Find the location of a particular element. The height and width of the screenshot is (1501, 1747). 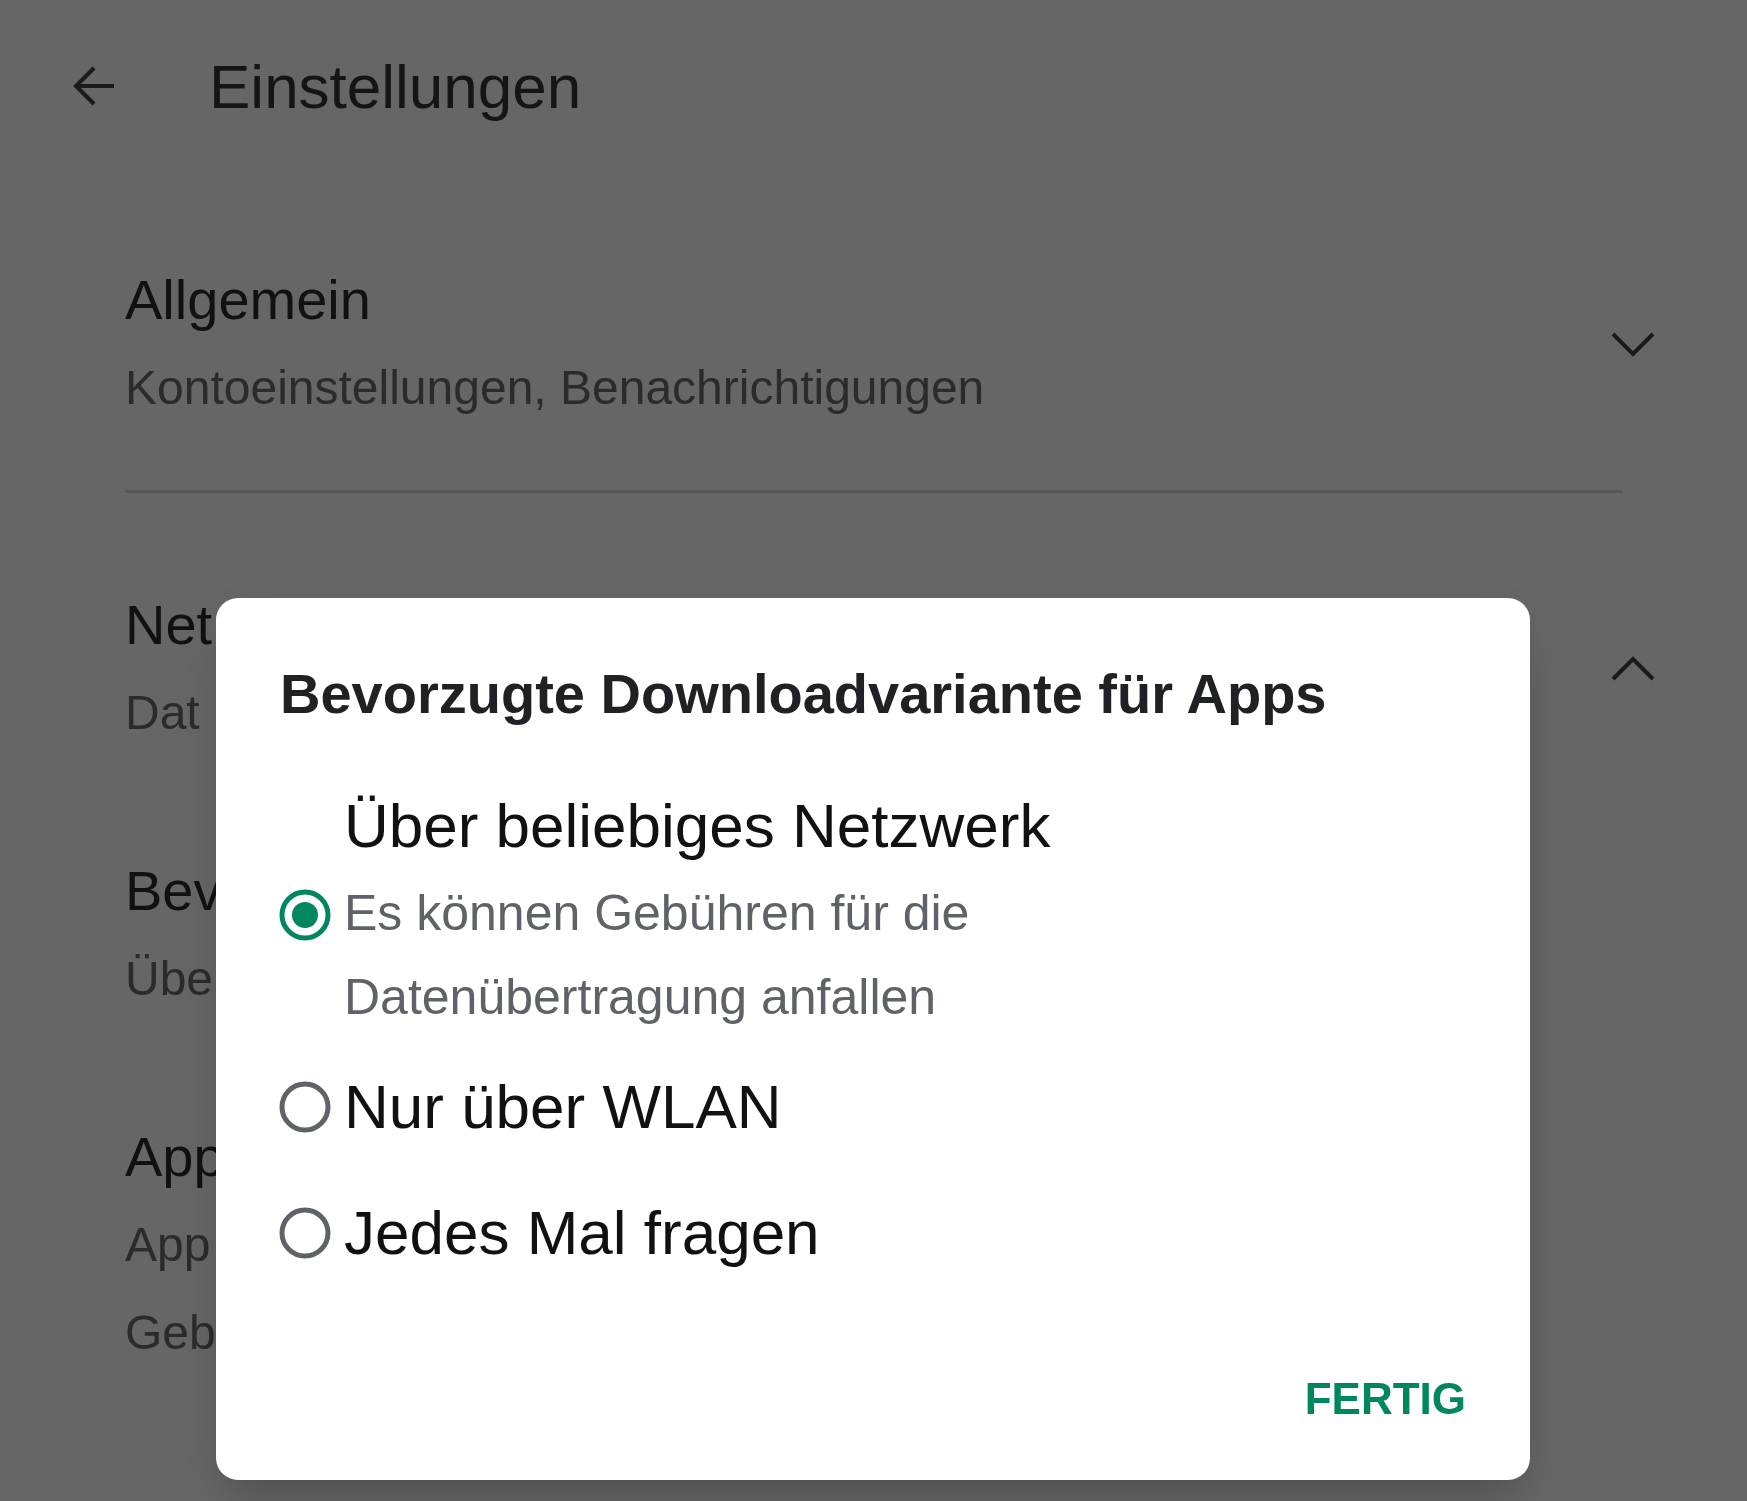

setting-title: Net is located at coordinates (169, 625).